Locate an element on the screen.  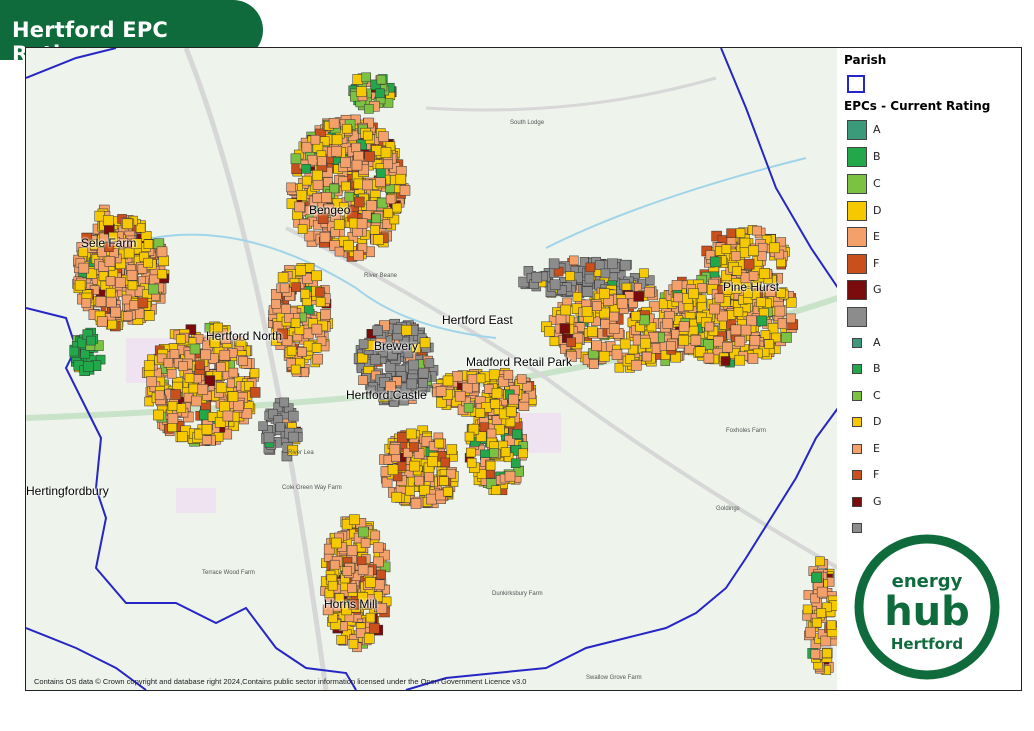
energy-hub-logo: energy hub Hertford is located at coordinates (927, 607).